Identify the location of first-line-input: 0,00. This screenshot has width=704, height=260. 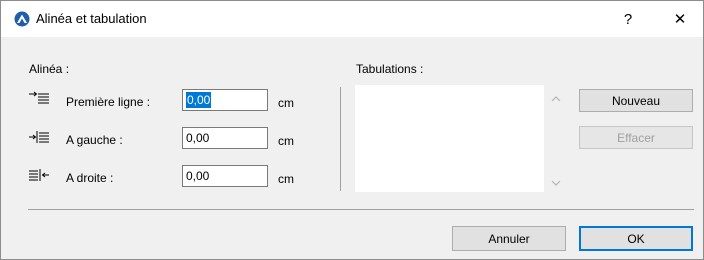
(225, 100).